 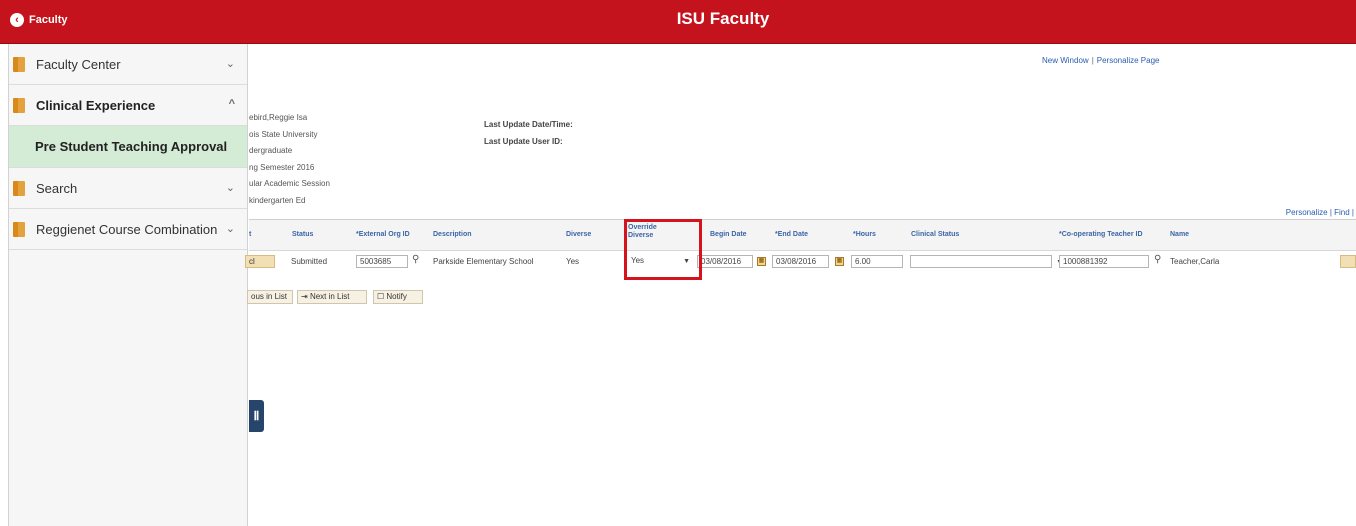 I want to click on next-list-icon: ⇥, so click(x=305, y=296).